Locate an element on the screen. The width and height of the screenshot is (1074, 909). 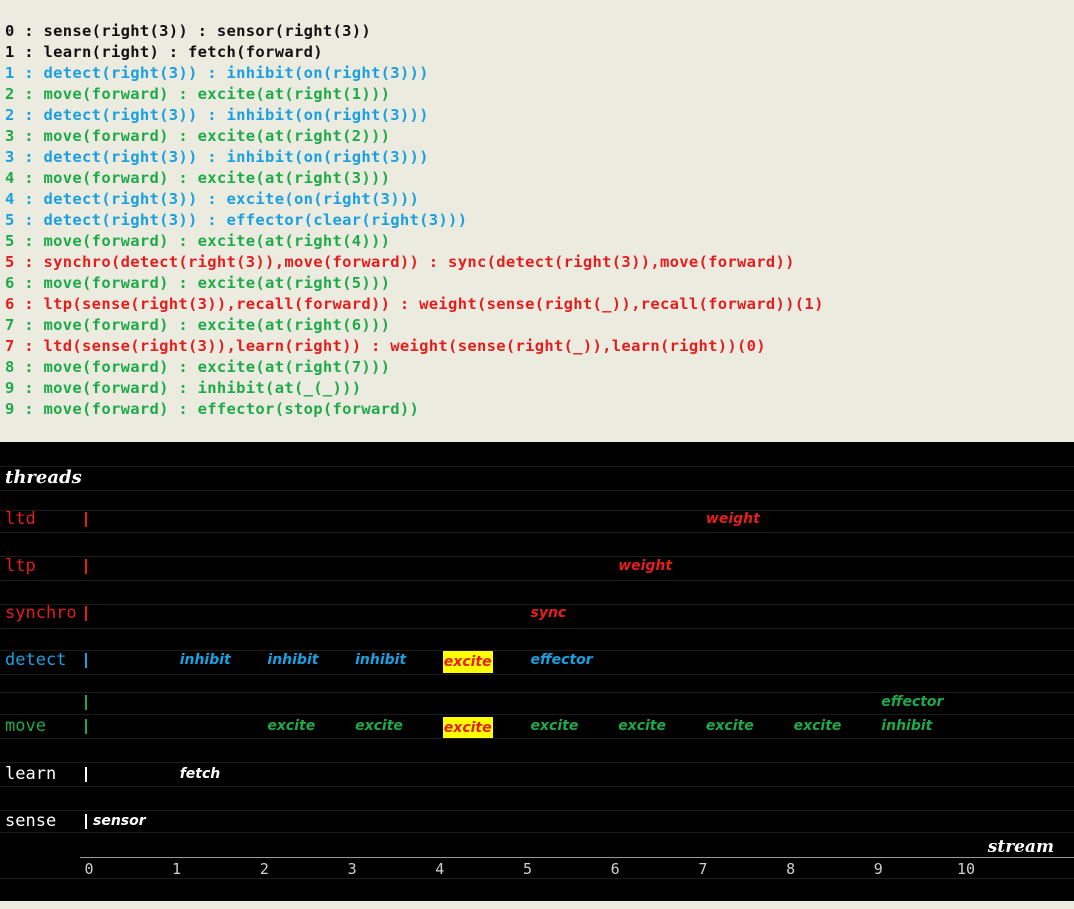
thread-bar-learn is located at coordinates (86, 774).